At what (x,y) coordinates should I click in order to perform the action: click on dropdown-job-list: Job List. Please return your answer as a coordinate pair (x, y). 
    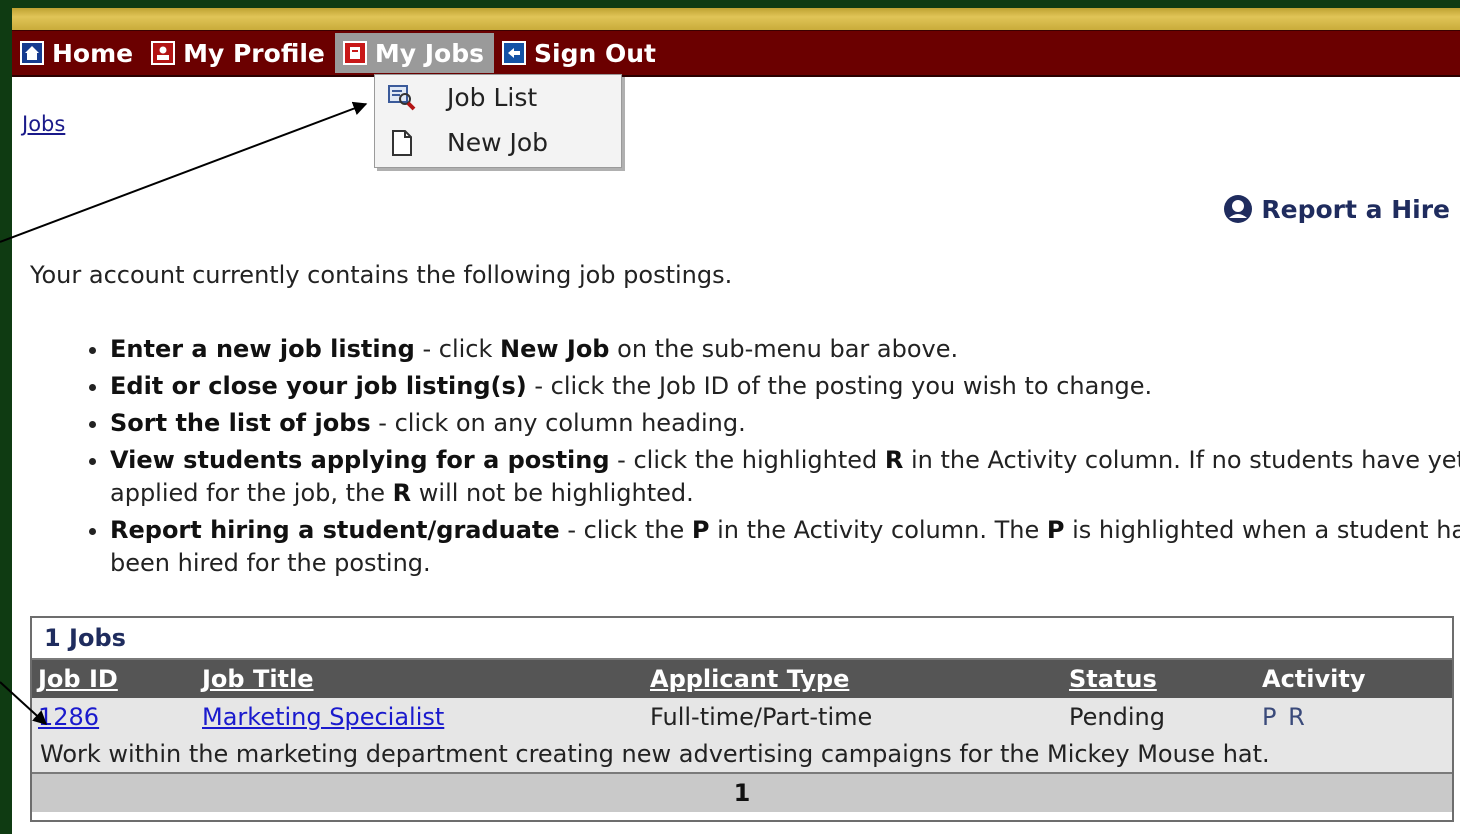
    Looking at the image, I should click on (498, 97).